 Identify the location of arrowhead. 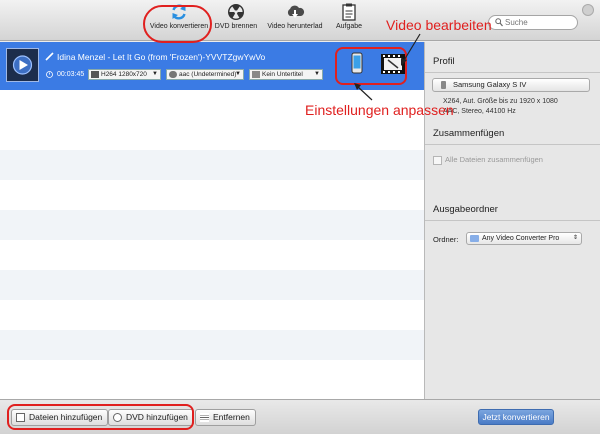
(404, 62).